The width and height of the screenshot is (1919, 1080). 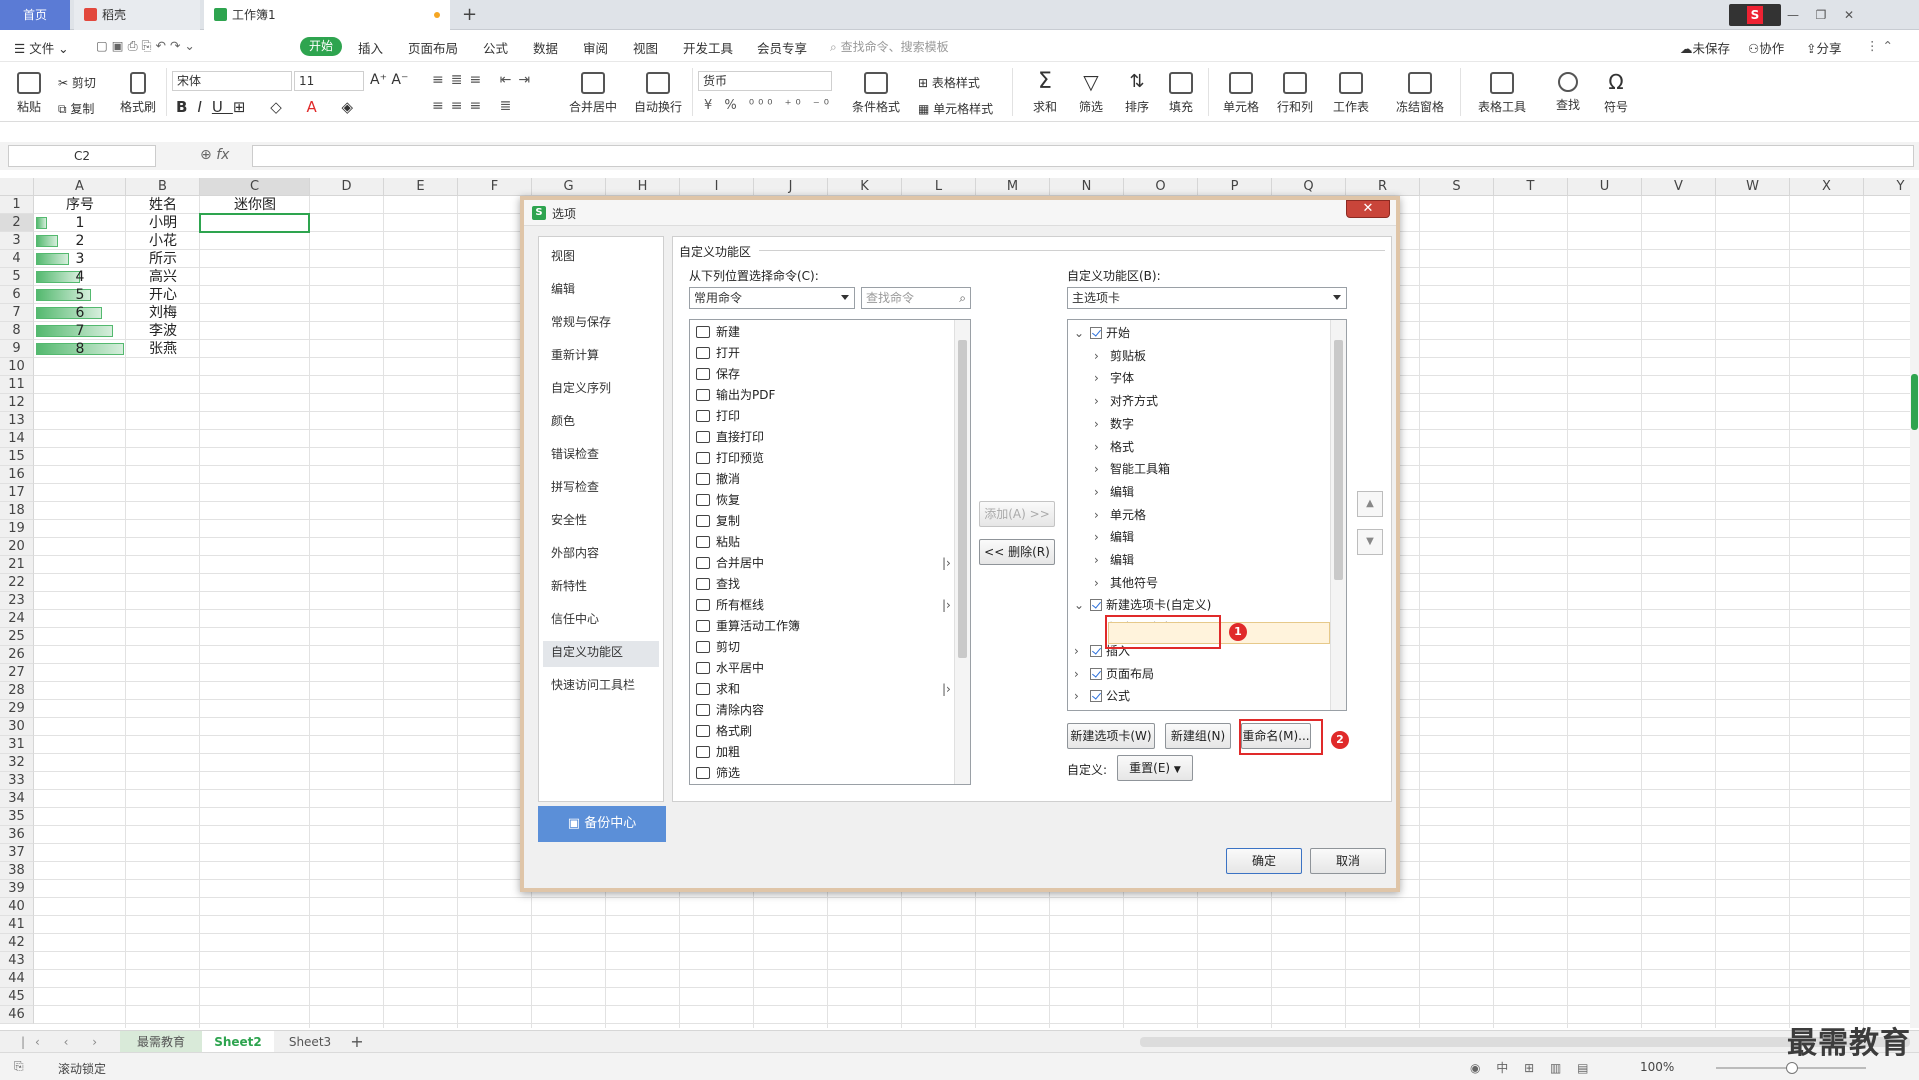 What do you see at coordinates (163, 313) in the screenshot?
I see `cell-name: 刘梅` at bounding box center [163, 313].